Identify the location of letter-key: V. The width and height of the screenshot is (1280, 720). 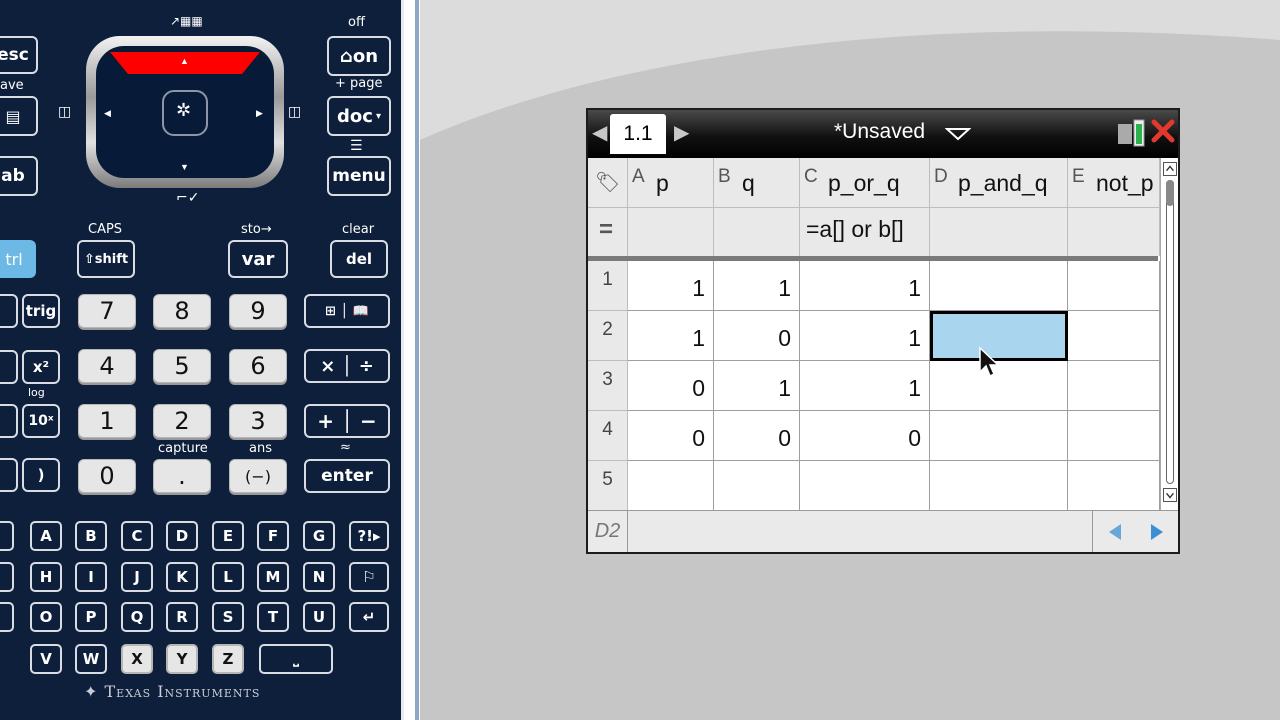
(46, 659).